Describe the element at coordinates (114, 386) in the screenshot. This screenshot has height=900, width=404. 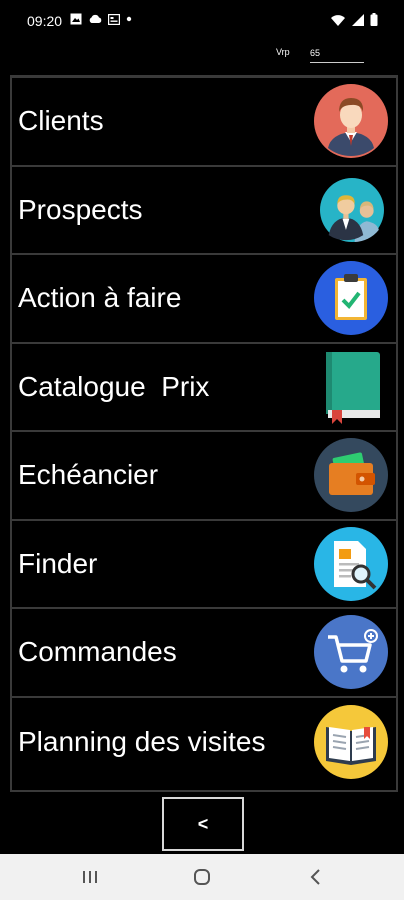
I see `menu-item-label: Catalogue Prix` at that location.